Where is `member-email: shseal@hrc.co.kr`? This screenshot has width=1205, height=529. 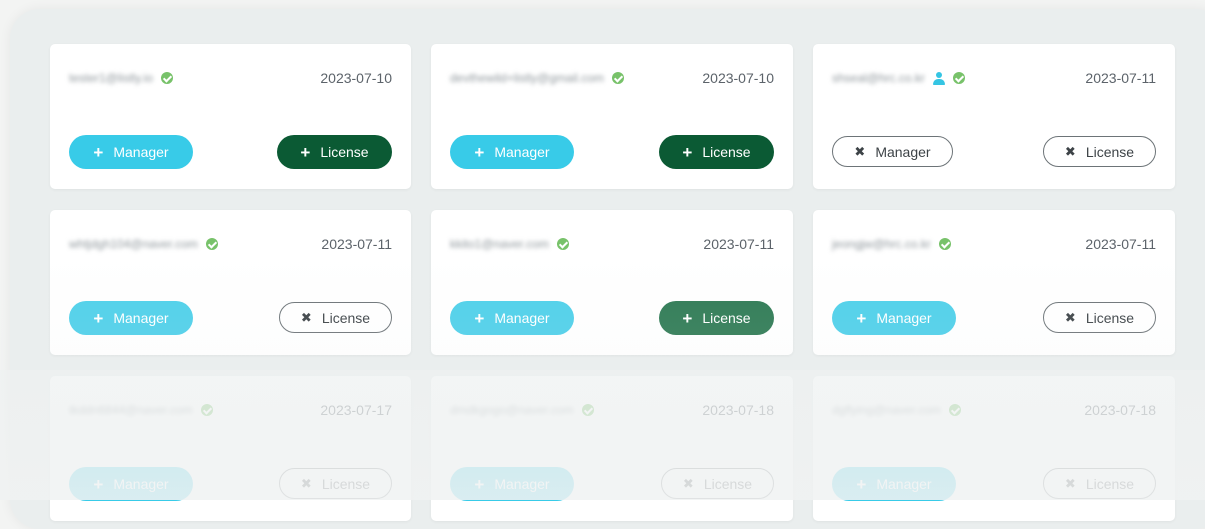 member-email: shseal@hrc.co.kr is located at coordinates (878, 78).